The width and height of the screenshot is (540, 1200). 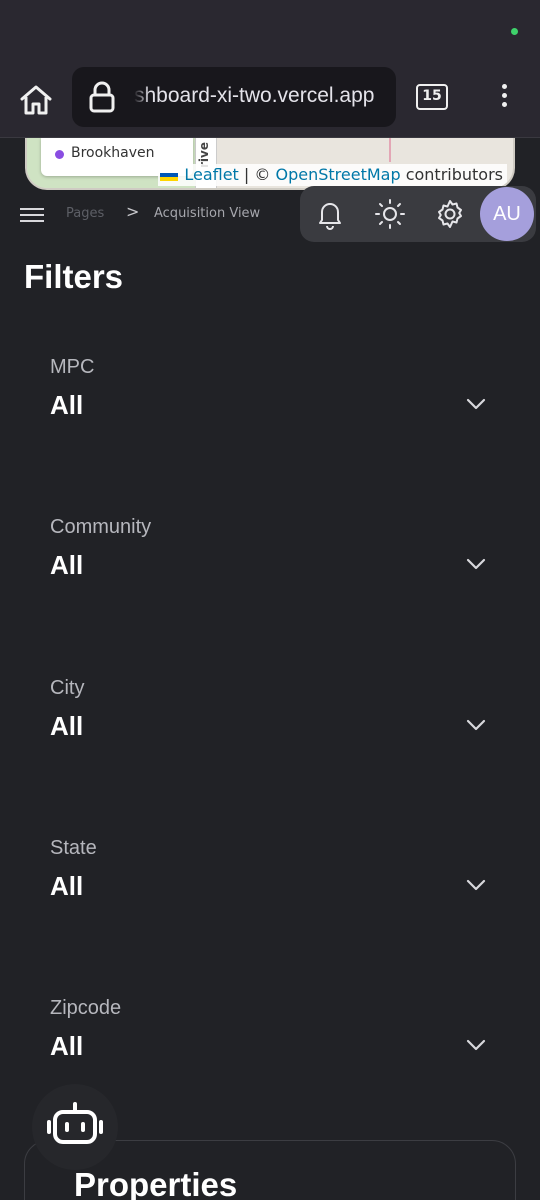 What do you see at coordinates (72, 367) in the screenshot?
I see `filter-label: MPC` at bounding box center [72, 367].